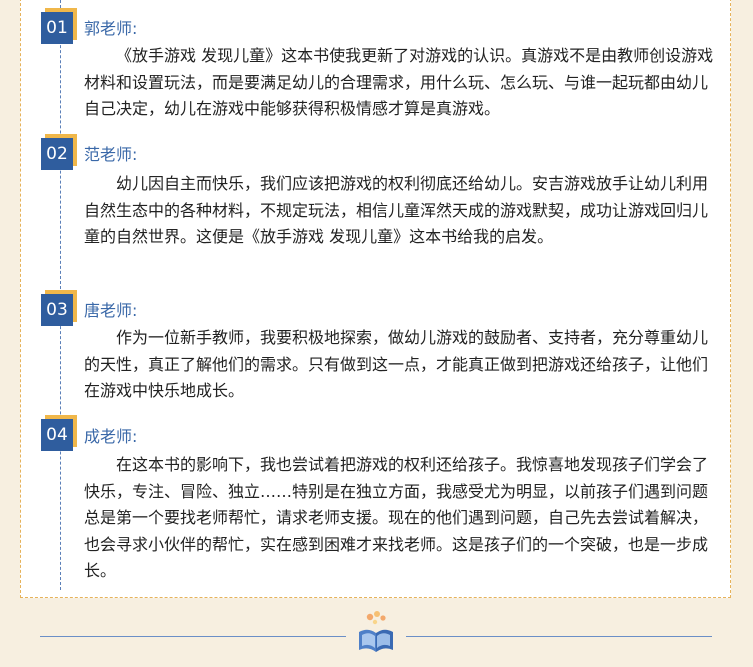  I want to click on teacher-name: 郭老师:, so click(111, 28).